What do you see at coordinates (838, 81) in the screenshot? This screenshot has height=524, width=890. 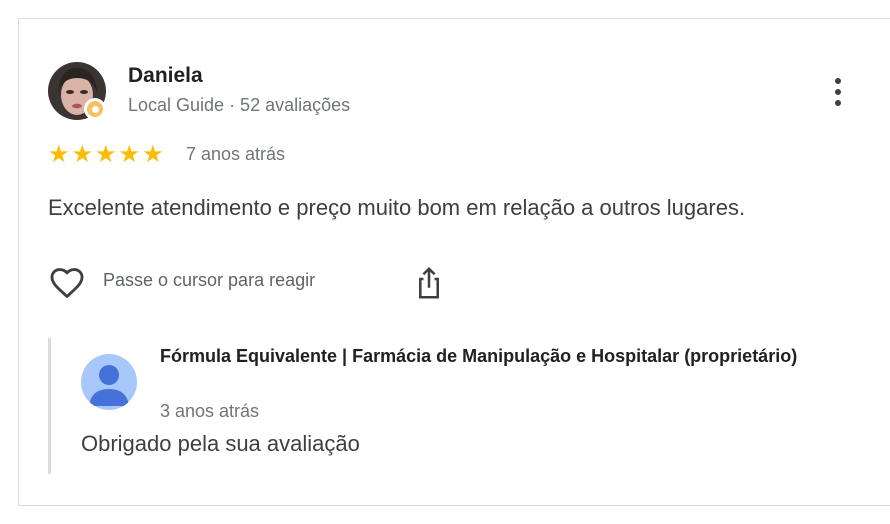 I see `more-vert-icon` at bounding box center [838, 81].